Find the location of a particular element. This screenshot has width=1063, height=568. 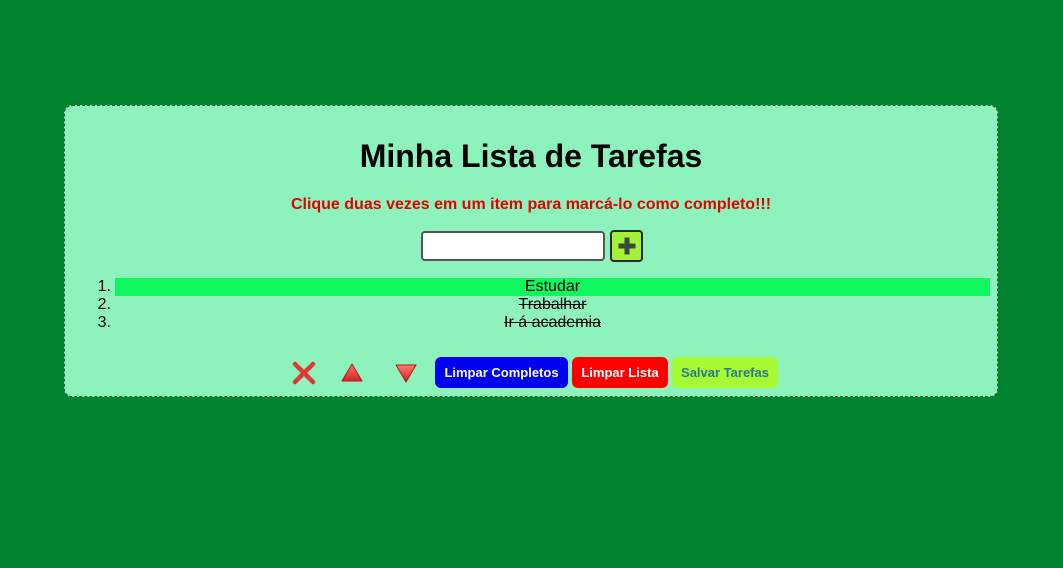

task-text: Trabalhar is located at coordinates (552, 304).